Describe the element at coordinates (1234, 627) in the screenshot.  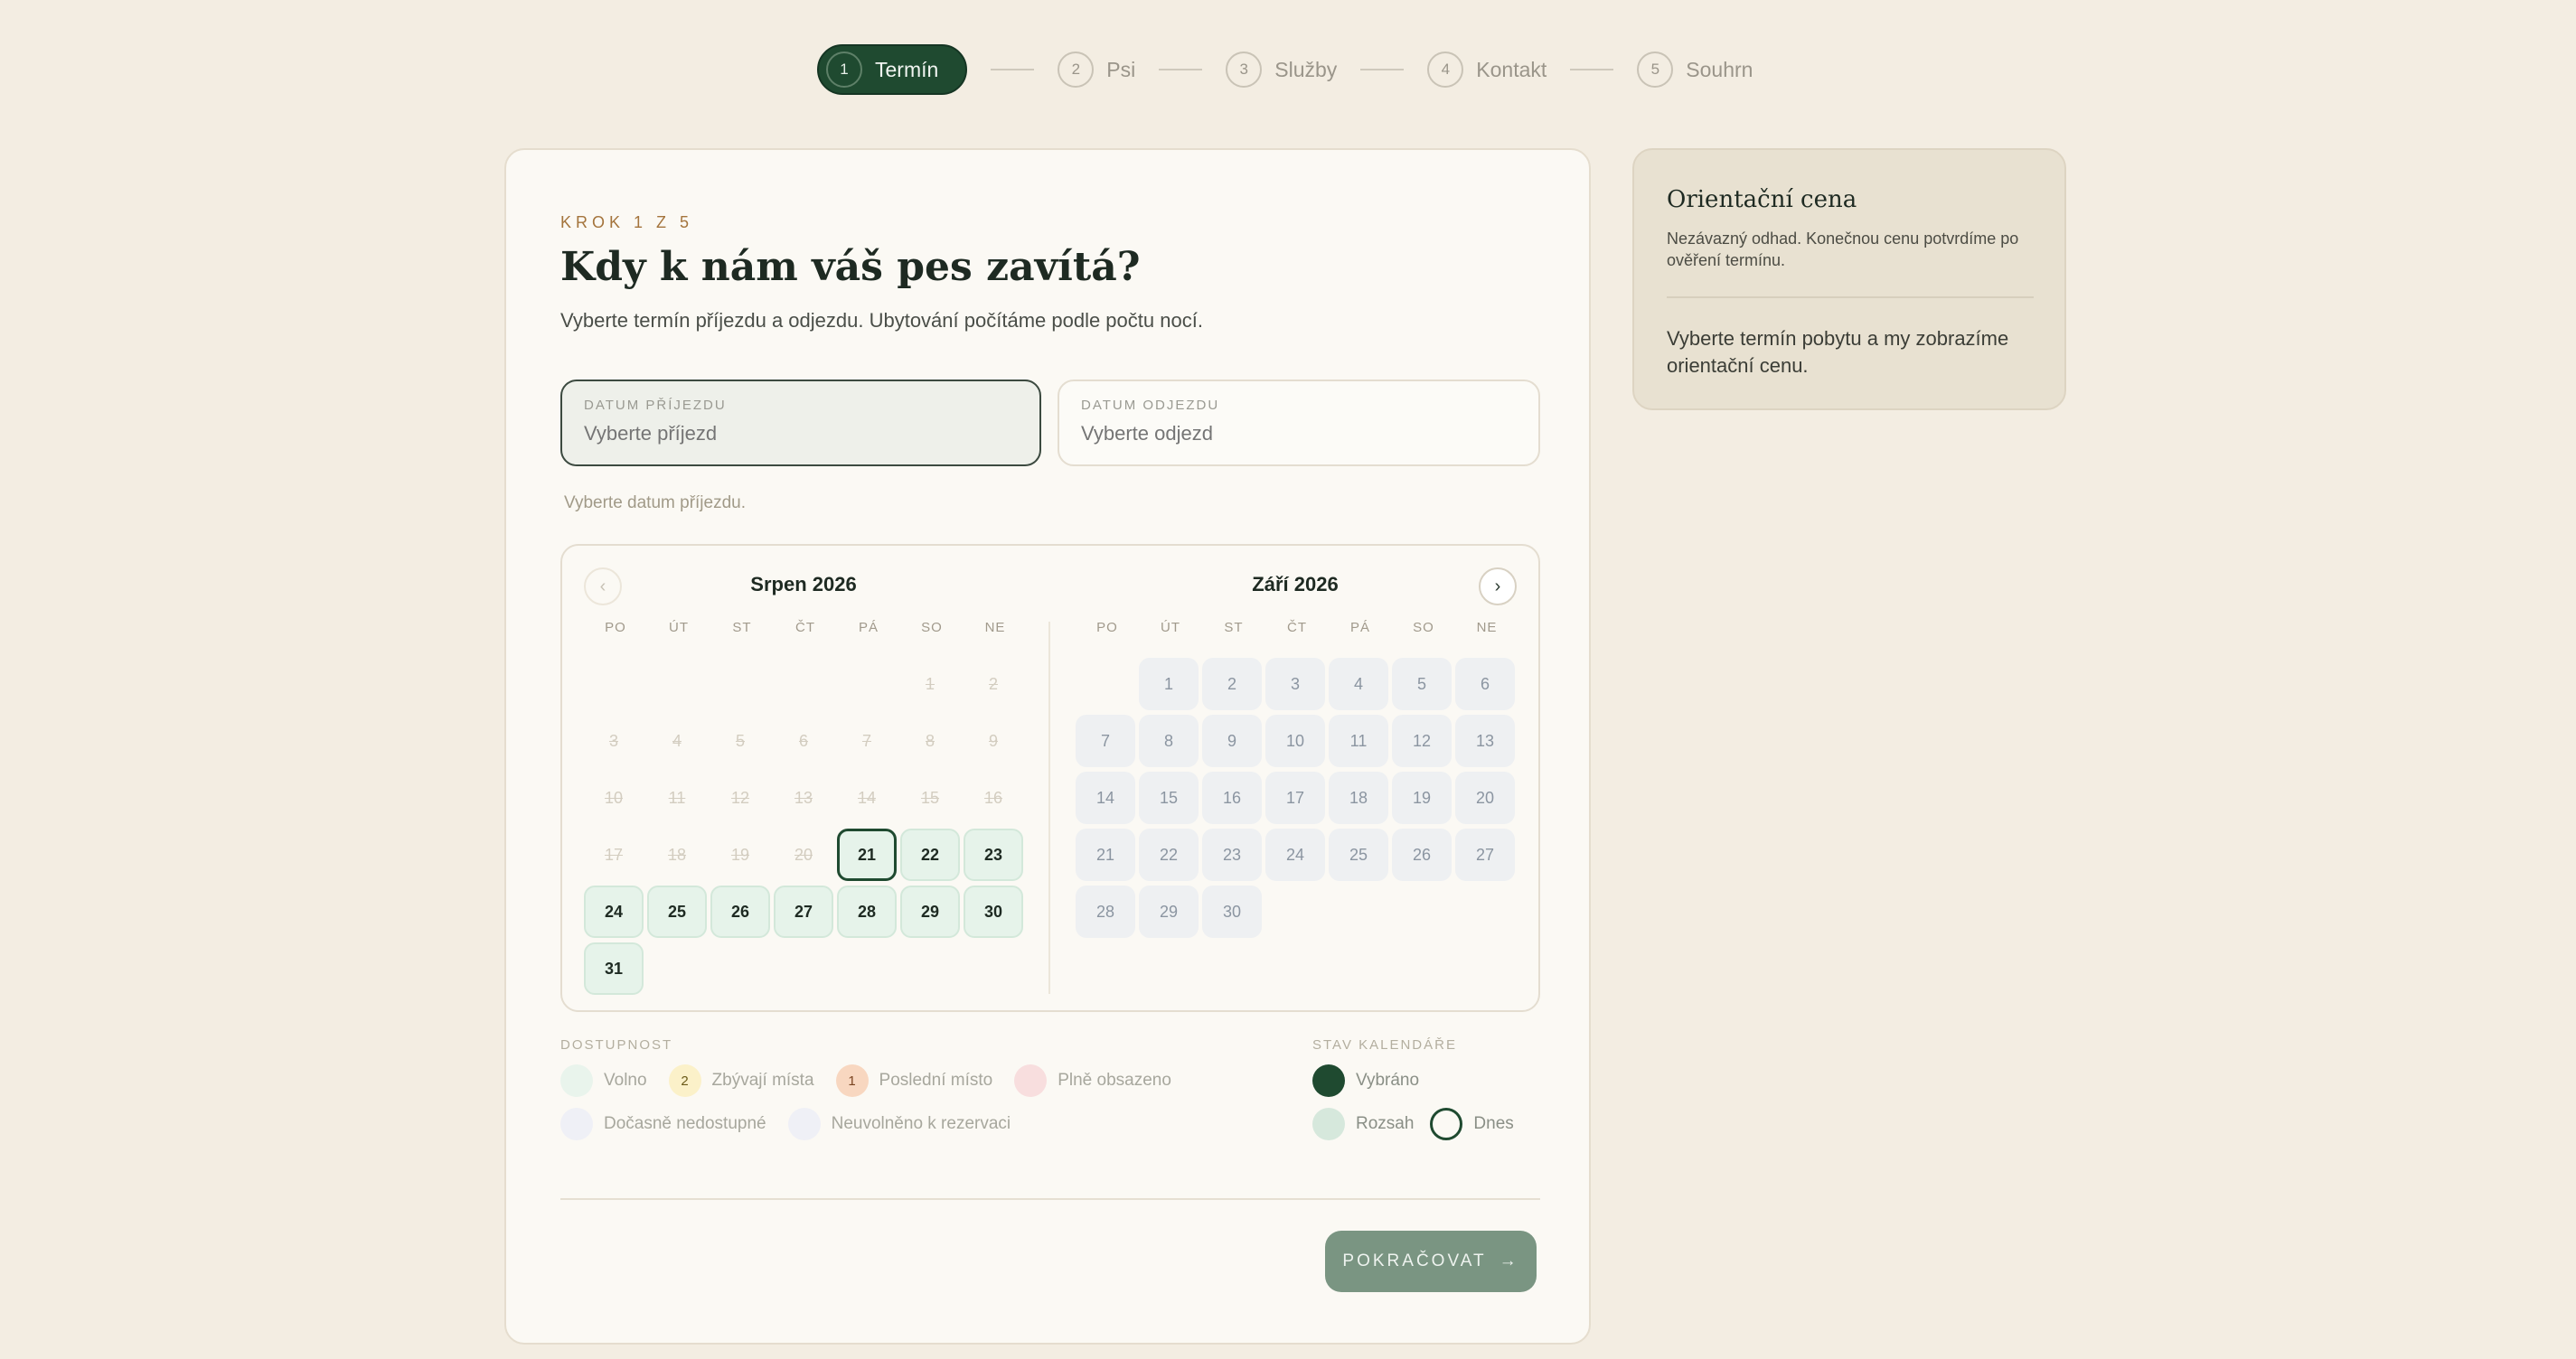
I see `weekday-label: ST` at that location.